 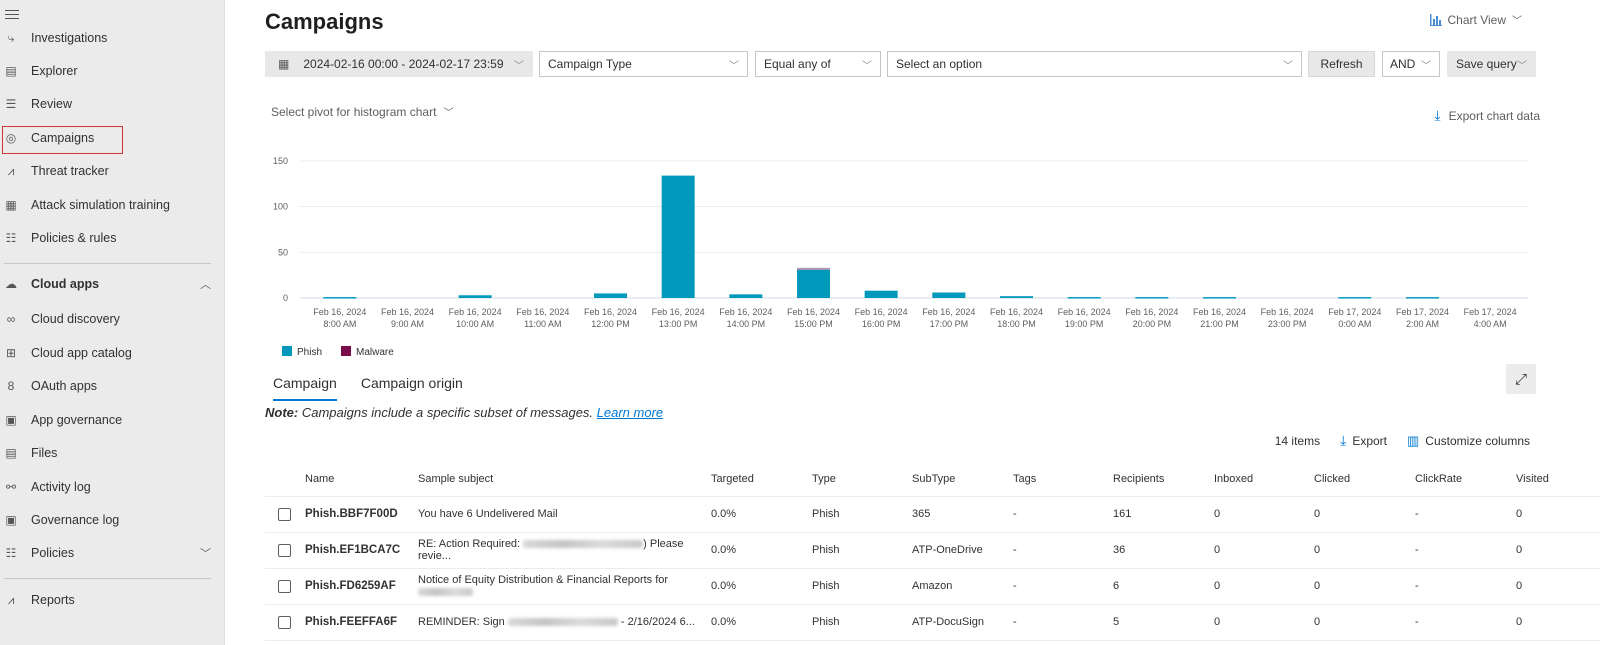 What do you see at coordinates (1558, 479) in the screenshot?
I see `column-header-visited: Visited` at bounding box center [1558, 479].